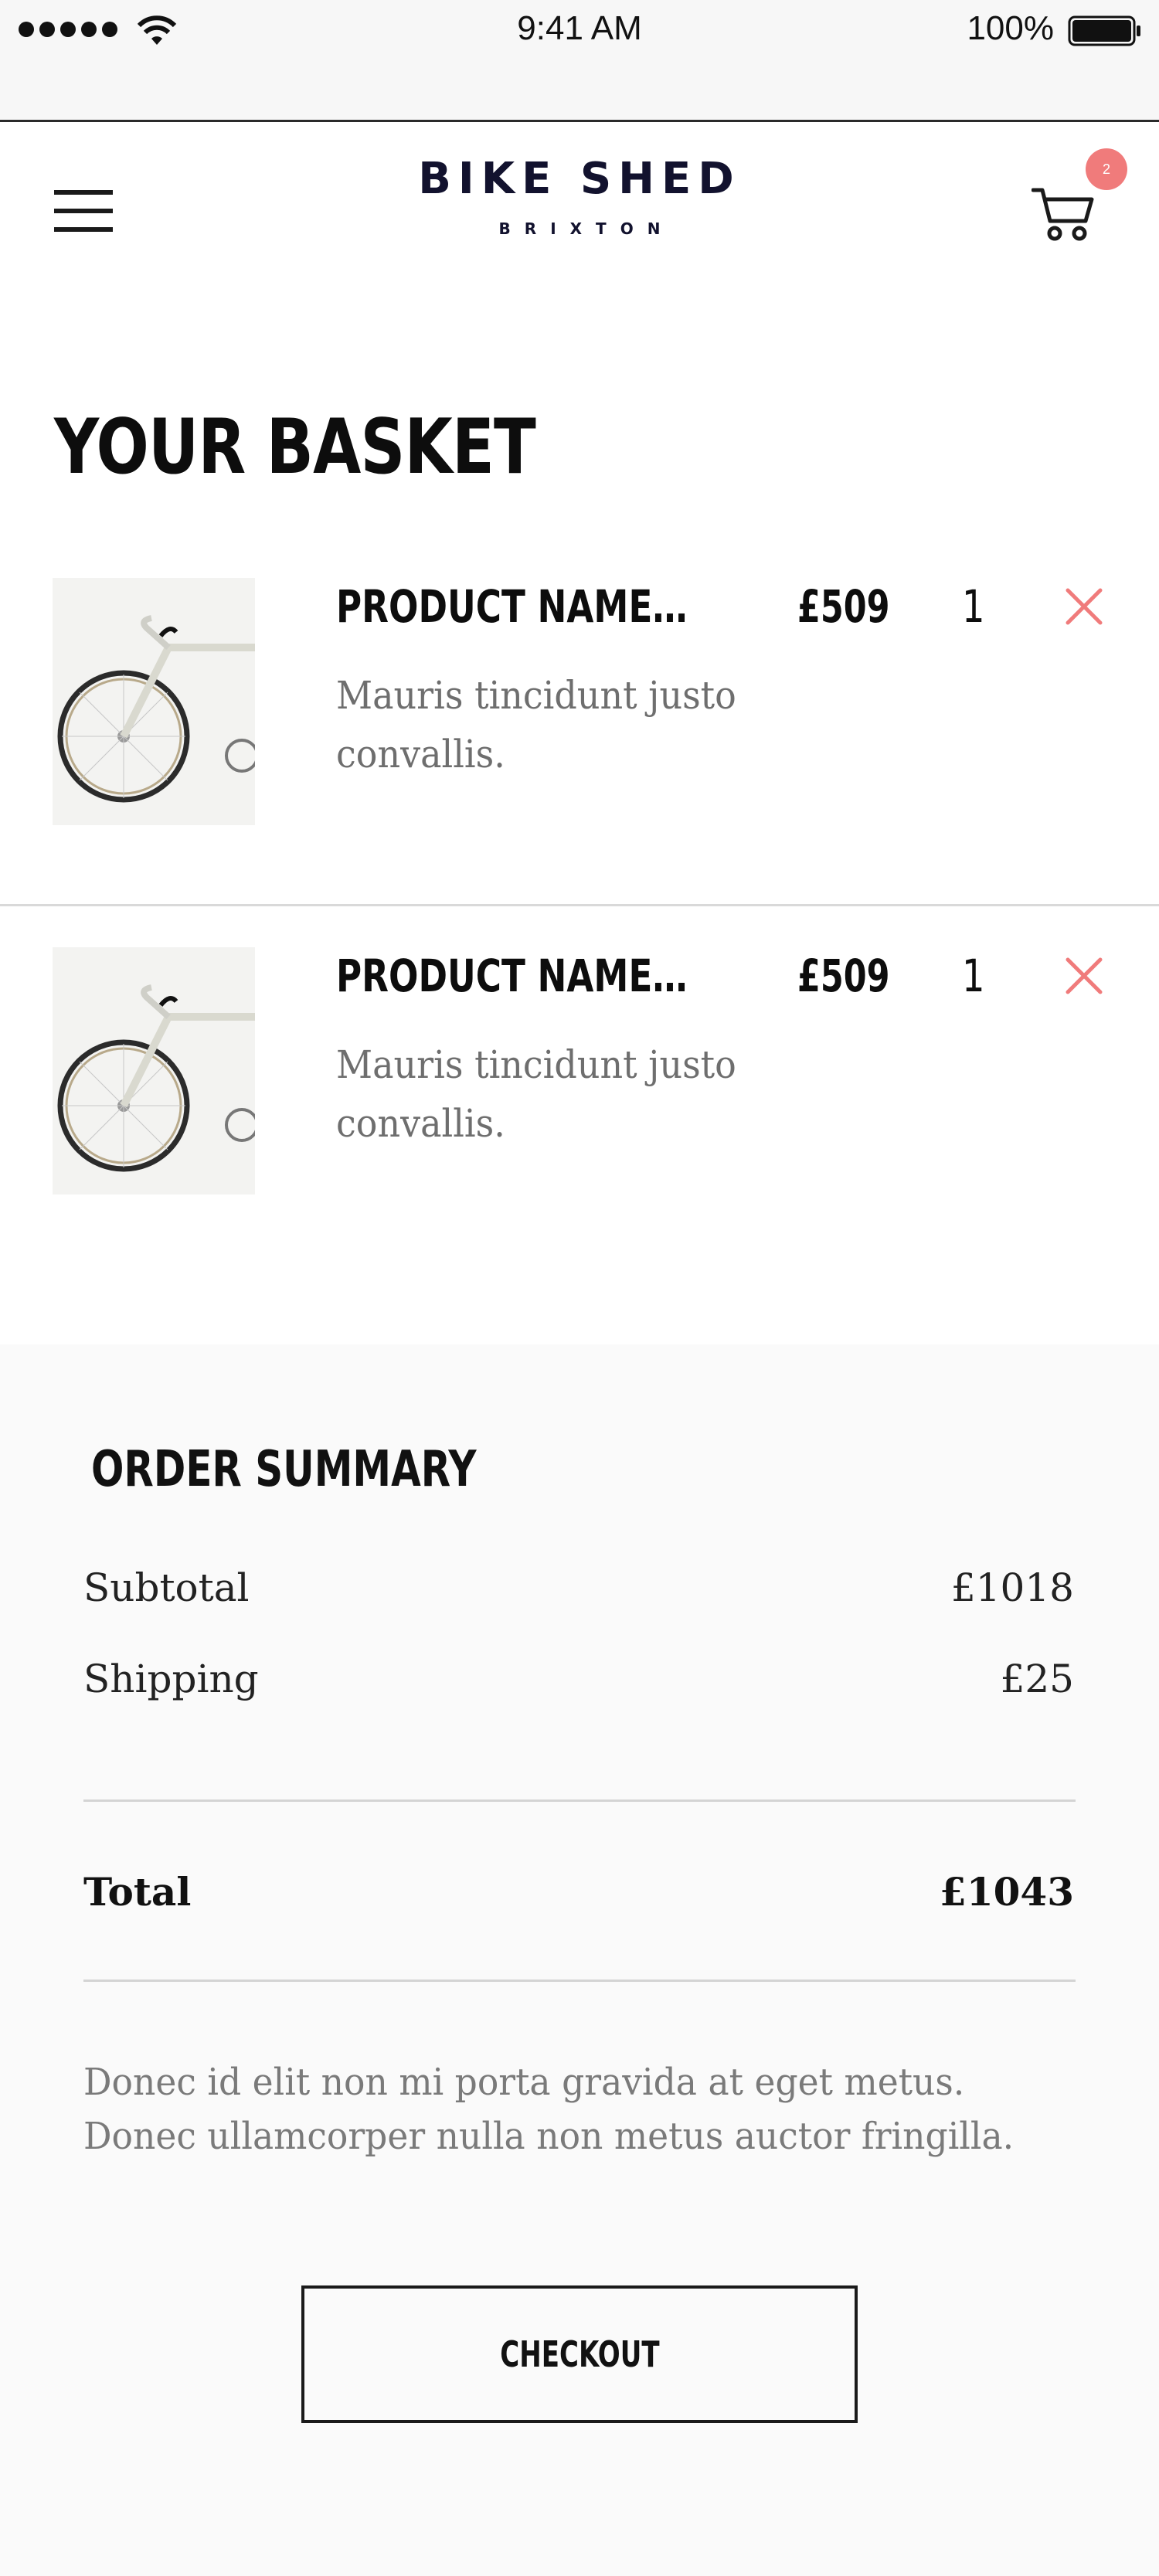 The width and height of the screenshot is (1159, 2576). What do you see at coordinates (579, 61) in the screenshot?
I see `status-bar: 9:41 AM 100%` at bounding box center [579, 61].